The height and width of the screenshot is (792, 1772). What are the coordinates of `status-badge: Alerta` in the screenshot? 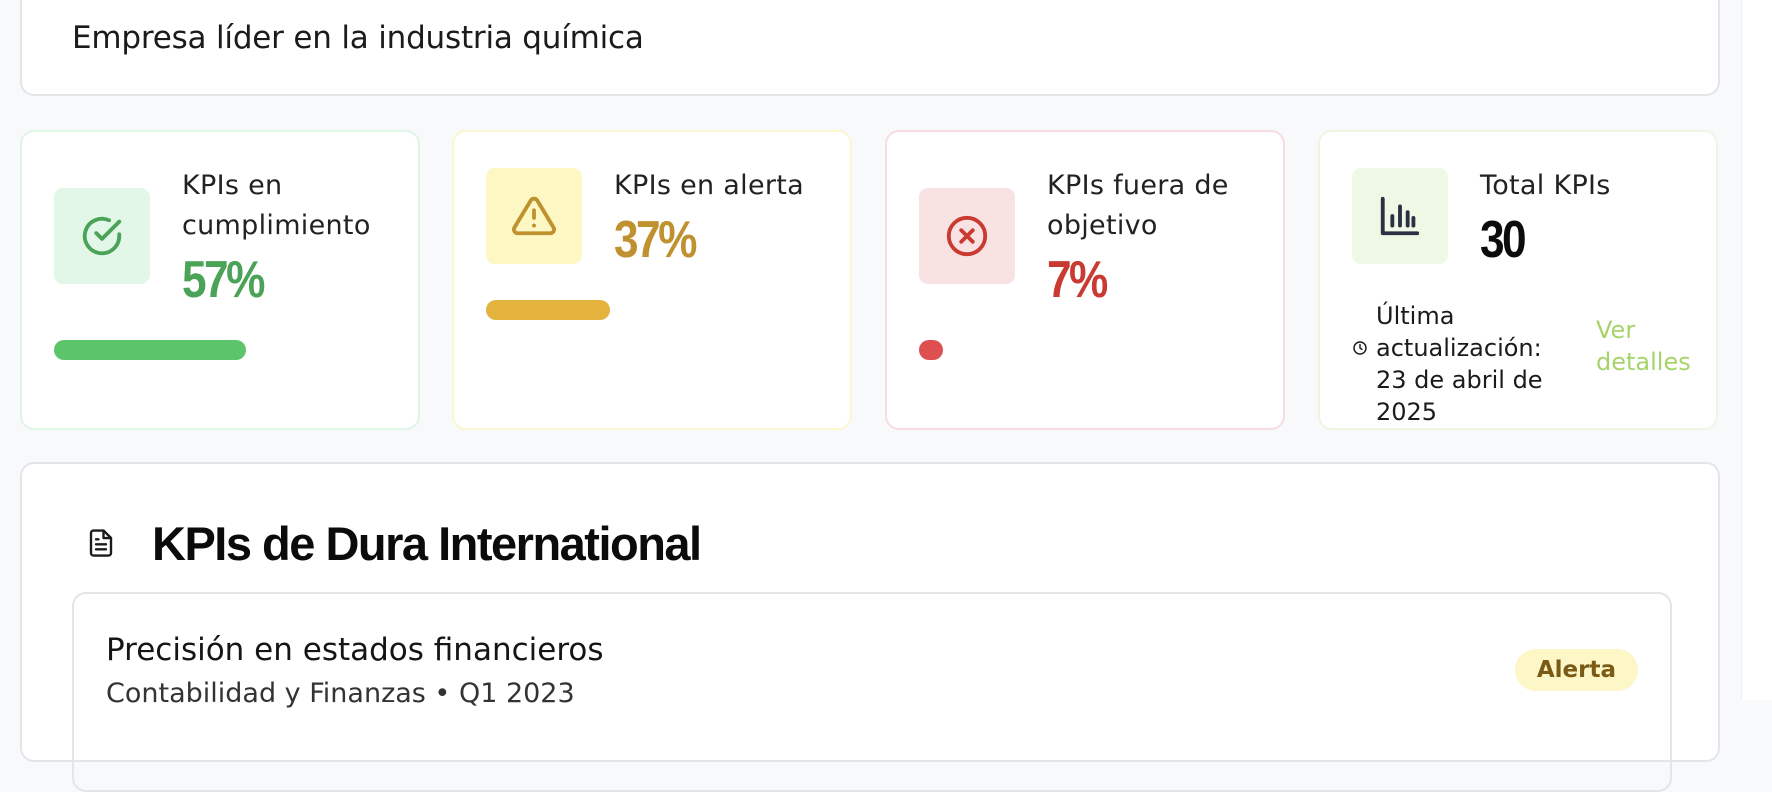 It's located at (1576, 670).